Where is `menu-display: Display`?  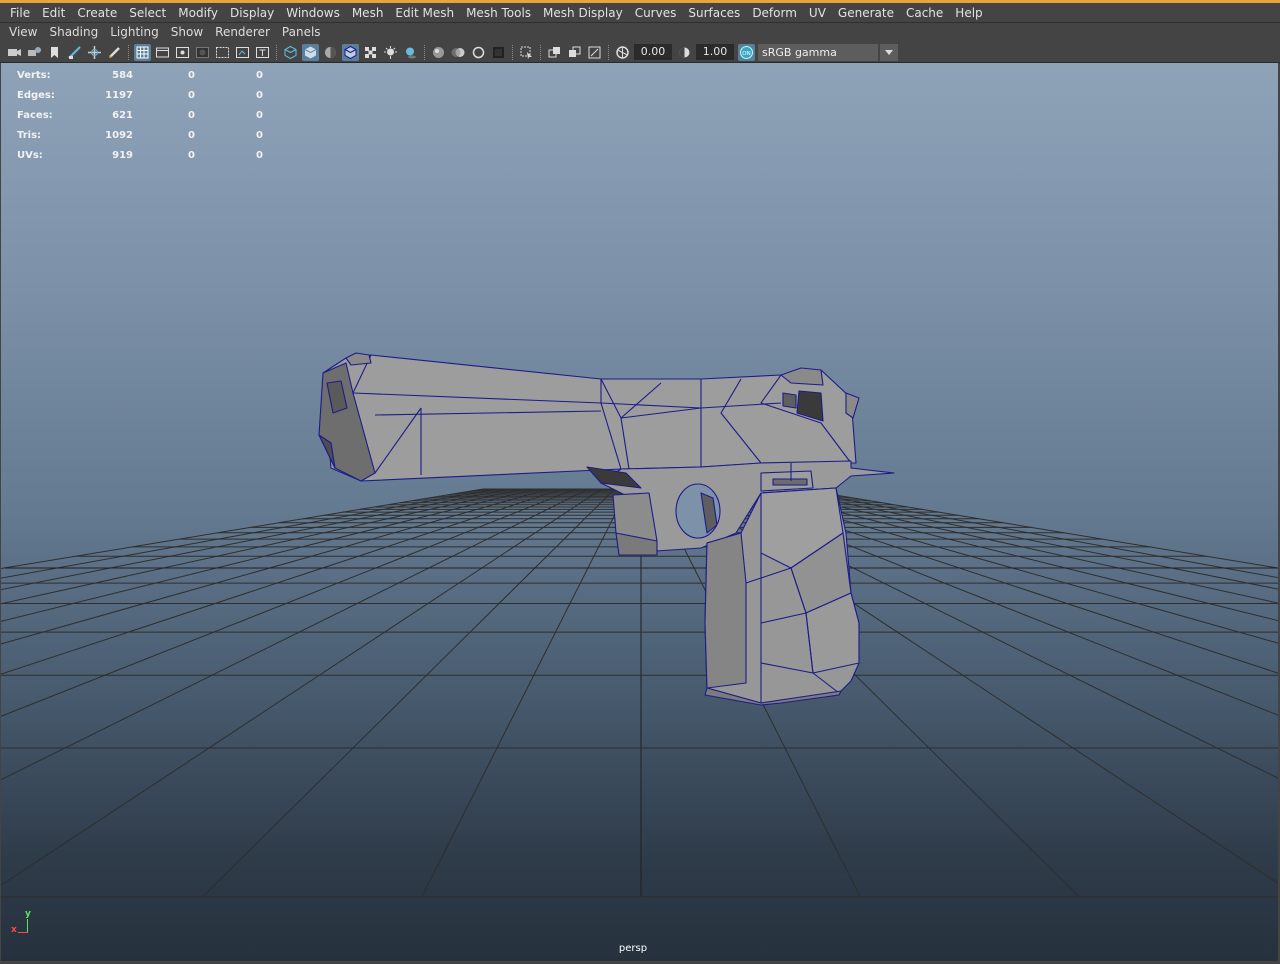
menu-display: Display is located at coordinates (252, 13).